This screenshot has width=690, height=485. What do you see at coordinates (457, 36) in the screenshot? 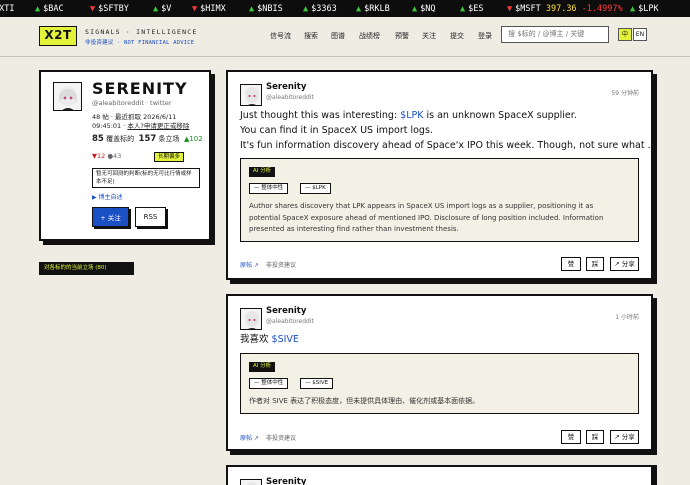
I see `nav-submit: 提交` at bounding box center [457, 36].